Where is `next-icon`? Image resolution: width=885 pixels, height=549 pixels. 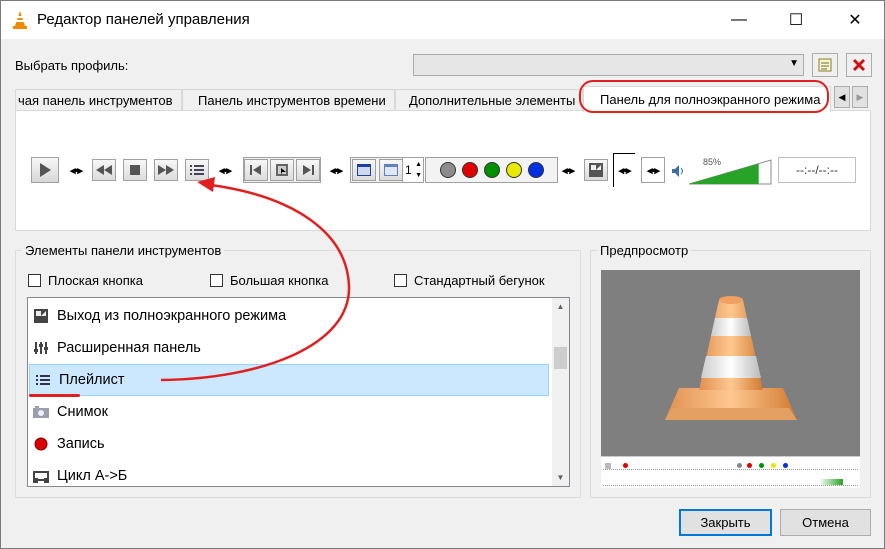
next-icon is located at coordinates (166, 170).